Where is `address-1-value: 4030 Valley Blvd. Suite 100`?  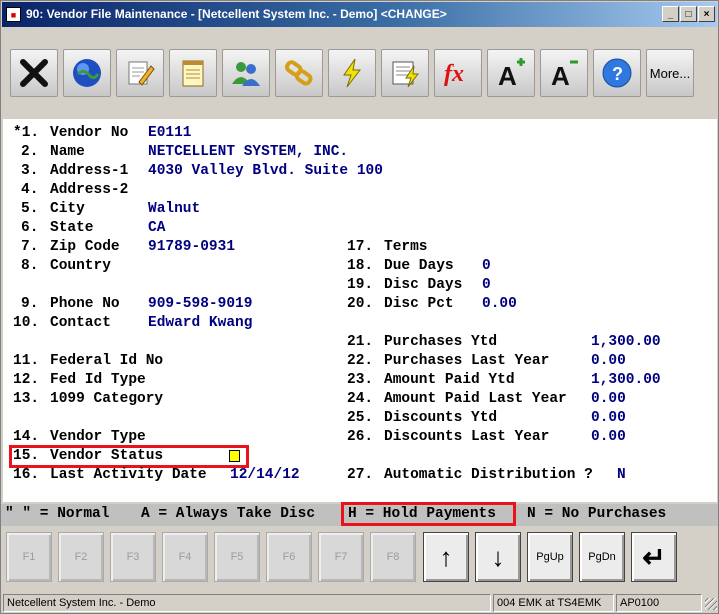 address-1-value: 4030 Valley Blvd. Suite 100 is located at coordinates (265, 171).